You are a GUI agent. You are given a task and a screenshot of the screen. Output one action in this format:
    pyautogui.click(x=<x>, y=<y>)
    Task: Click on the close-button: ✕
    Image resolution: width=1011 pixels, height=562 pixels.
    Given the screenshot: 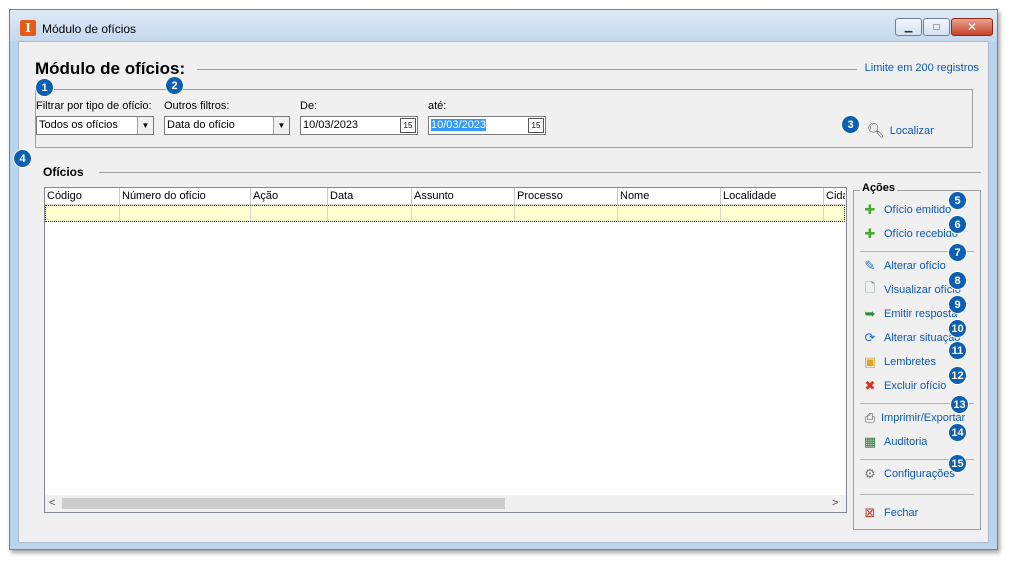 What is the action you would take?
    pyautogui.click(x=972, y=27)
    